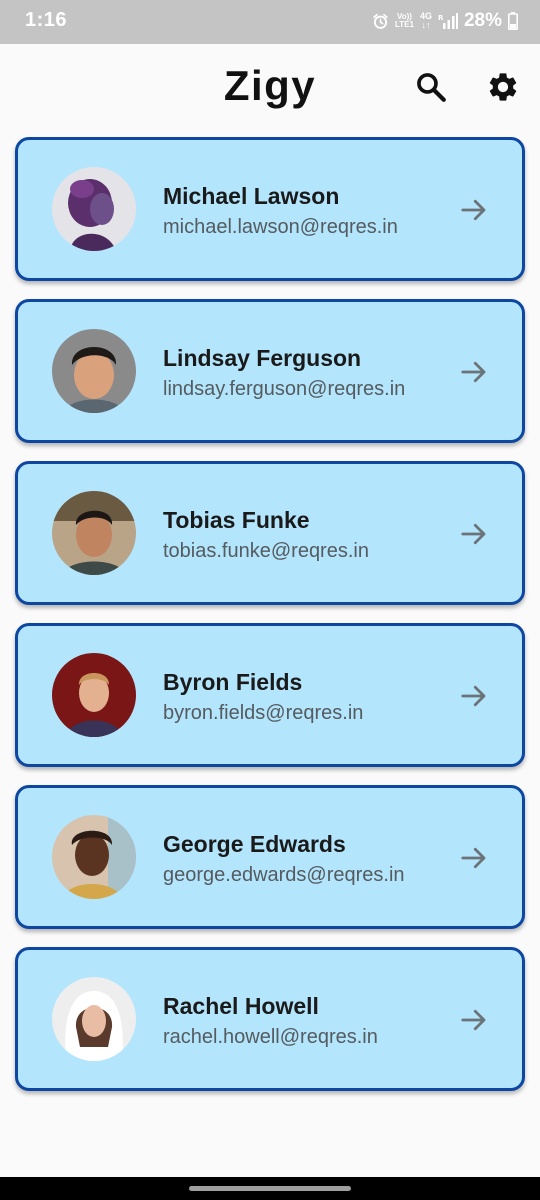 This screenshot has width=540, height=1200. What do you see at coordinates (254, 844) in the screenshot?
I see `user-name: George Edwards` at bounding box center [254, 844].